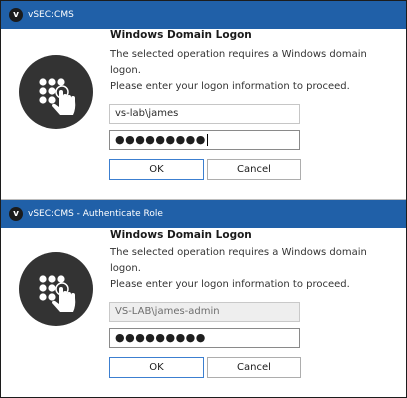 The image size is (407, 398). Describe the element at coordinates (51, 15) in the screenshot. I see `window-title: vSEC:CMS` at that location.